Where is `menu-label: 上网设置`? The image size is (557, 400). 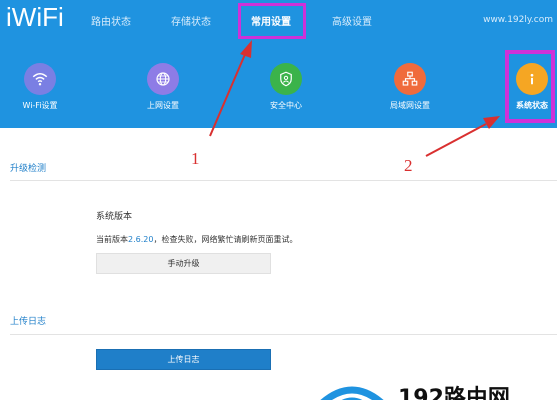 menu-label: 上网设置 is located at coordinates (163, 105).